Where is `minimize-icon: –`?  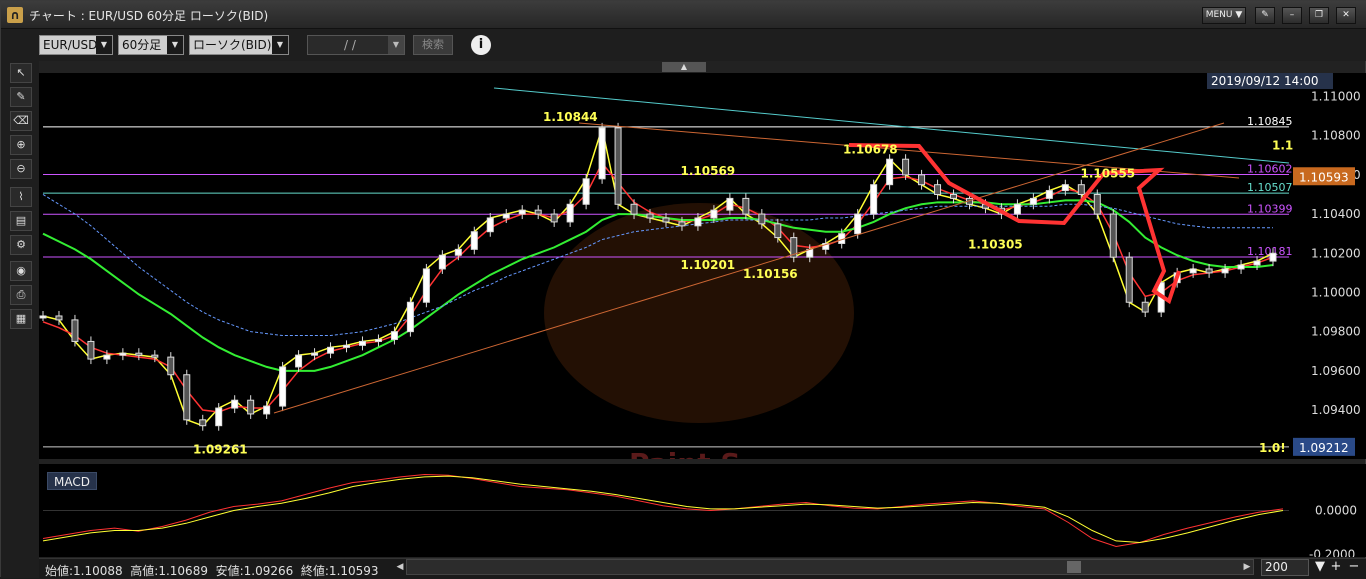 minimize-icon: – is located at coordinates (1292, 15).